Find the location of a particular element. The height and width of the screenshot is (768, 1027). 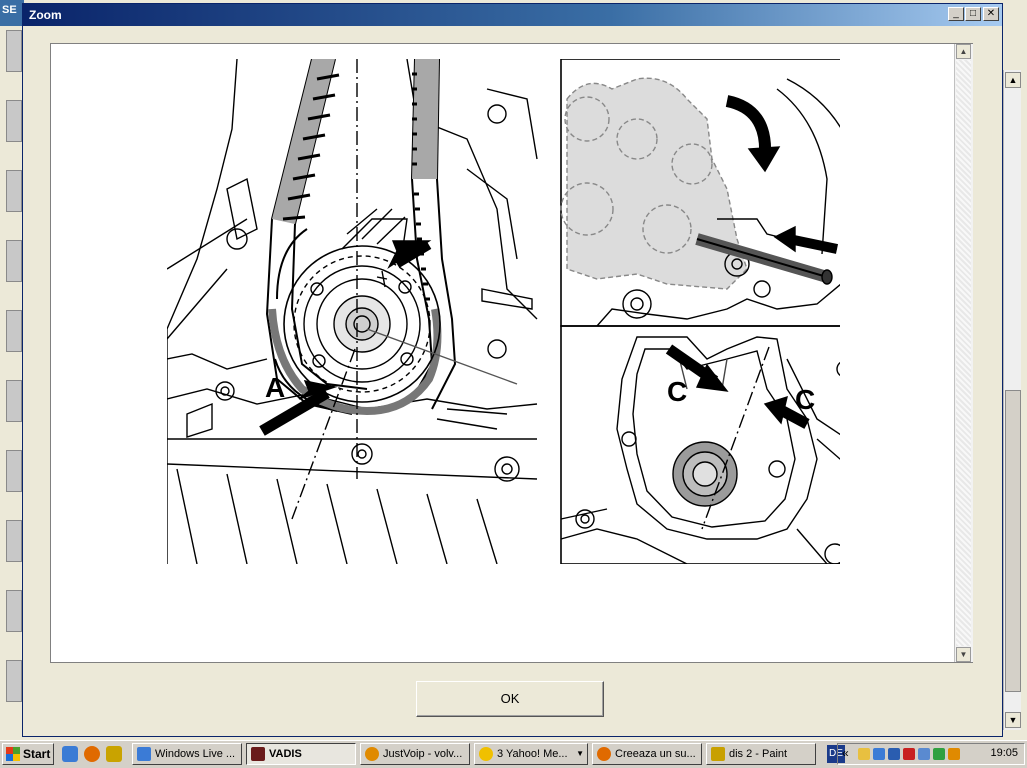

yahoo-messenger-icon is located at coordinates (486, 754).